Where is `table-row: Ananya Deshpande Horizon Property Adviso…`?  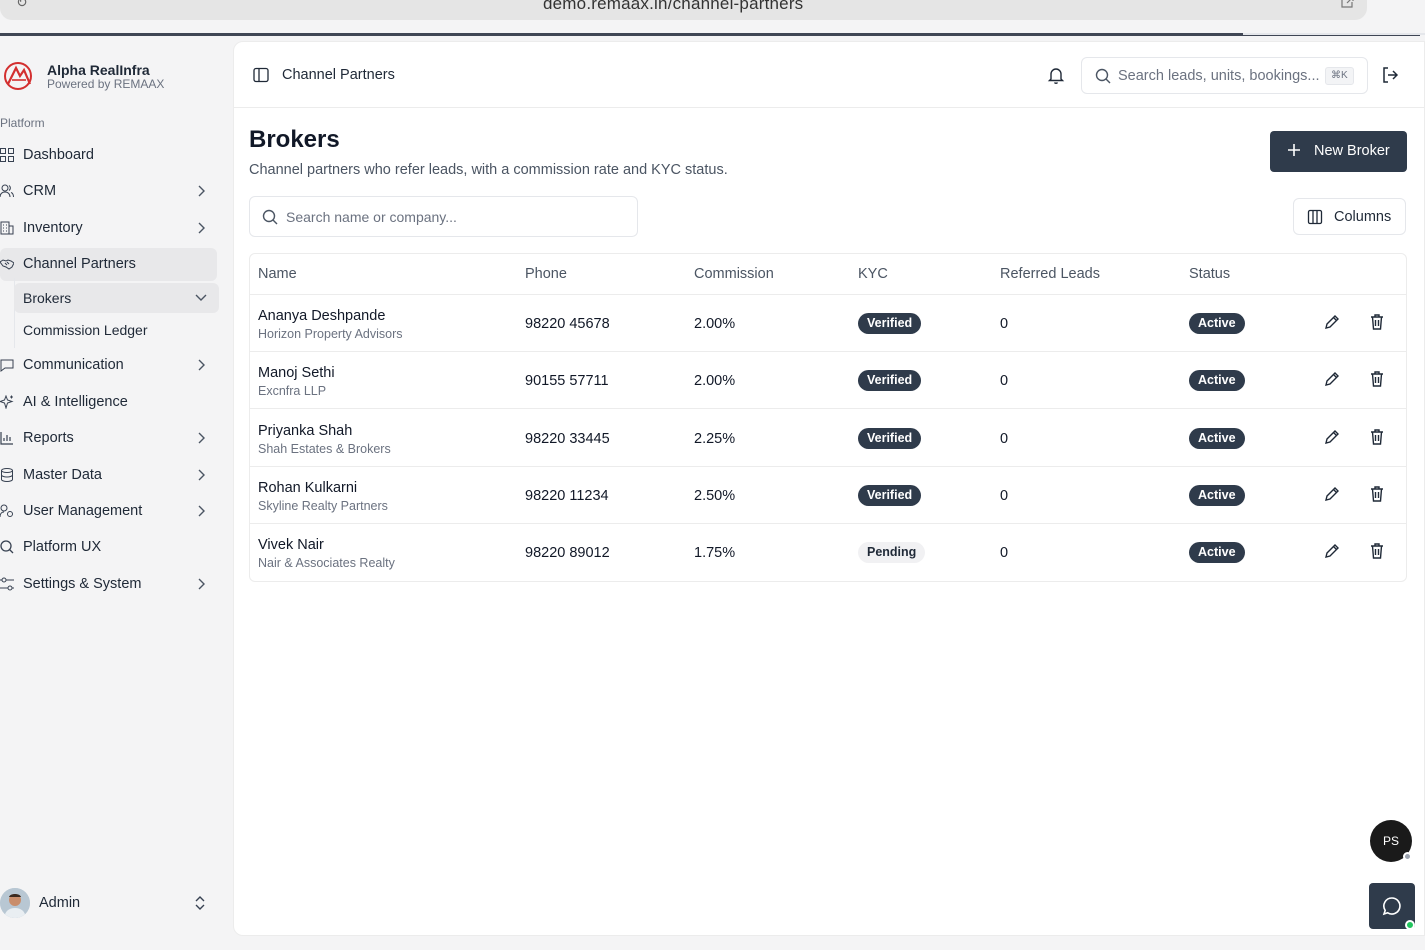
table-row: Ananya Deshpande Horizon Property Adviso… is located at coordinates (828, 323).